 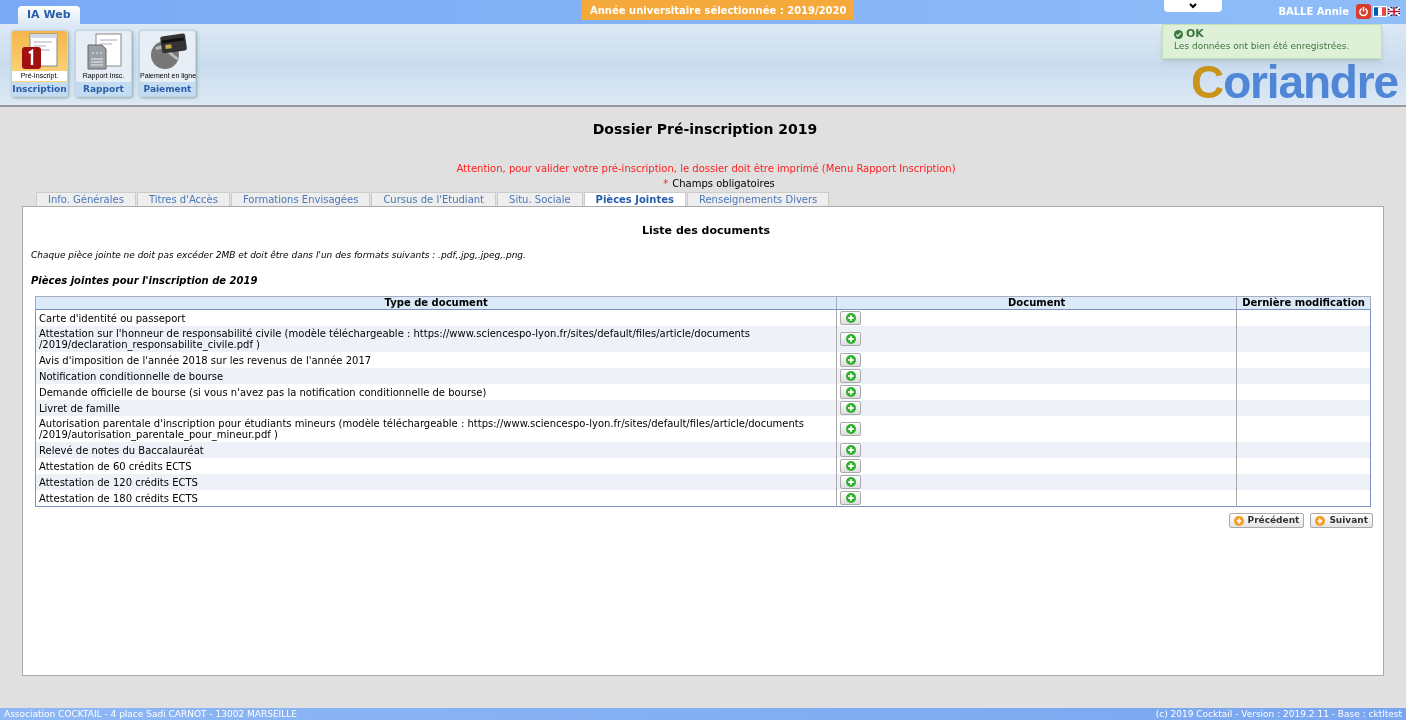 What do you see at coordinates (421, 429) in the screenshot?
I see `table-cell: Autorisation parentale d'inscription pour étudiants mineurs (modèle téléchargeable : https://www.sciencespo-lyon.fr/sites/default/files/article/documents /2019/autorisation_parentale_pour_mineur.pdf )` at bounding box center [421, 429].